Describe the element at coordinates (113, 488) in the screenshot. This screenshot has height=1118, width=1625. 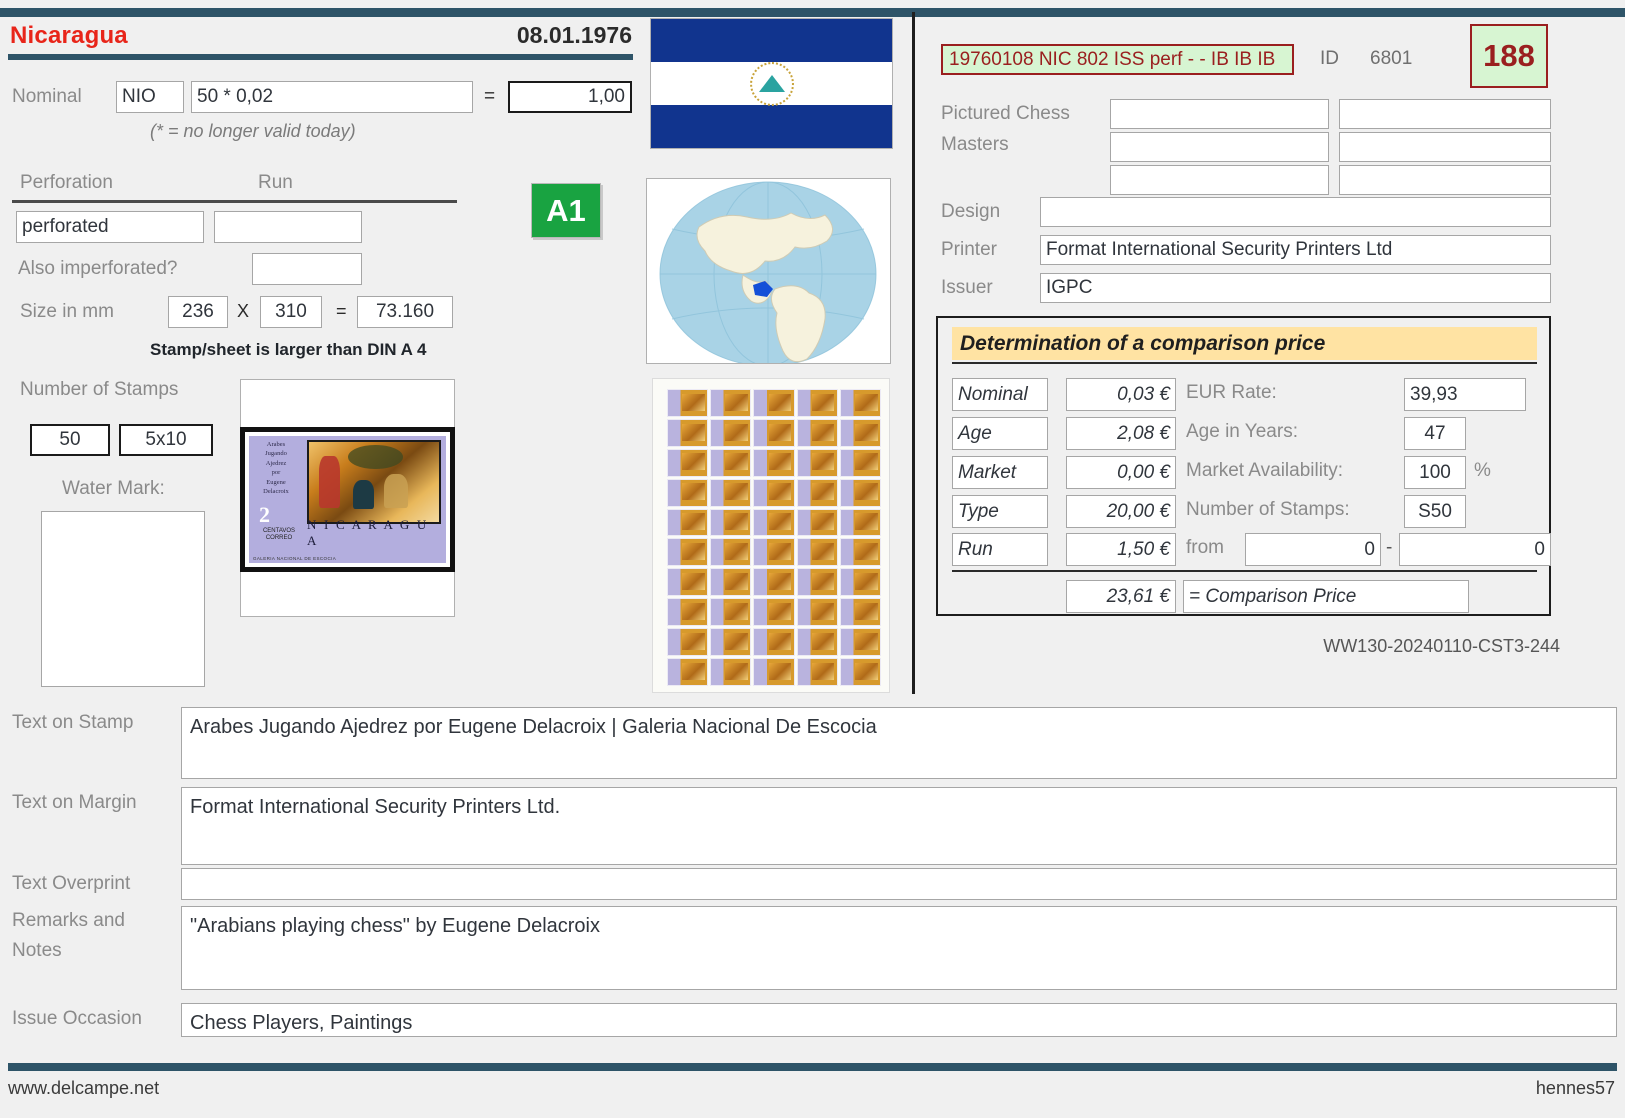
I see `watermark-label: Water Mark:` at that location.